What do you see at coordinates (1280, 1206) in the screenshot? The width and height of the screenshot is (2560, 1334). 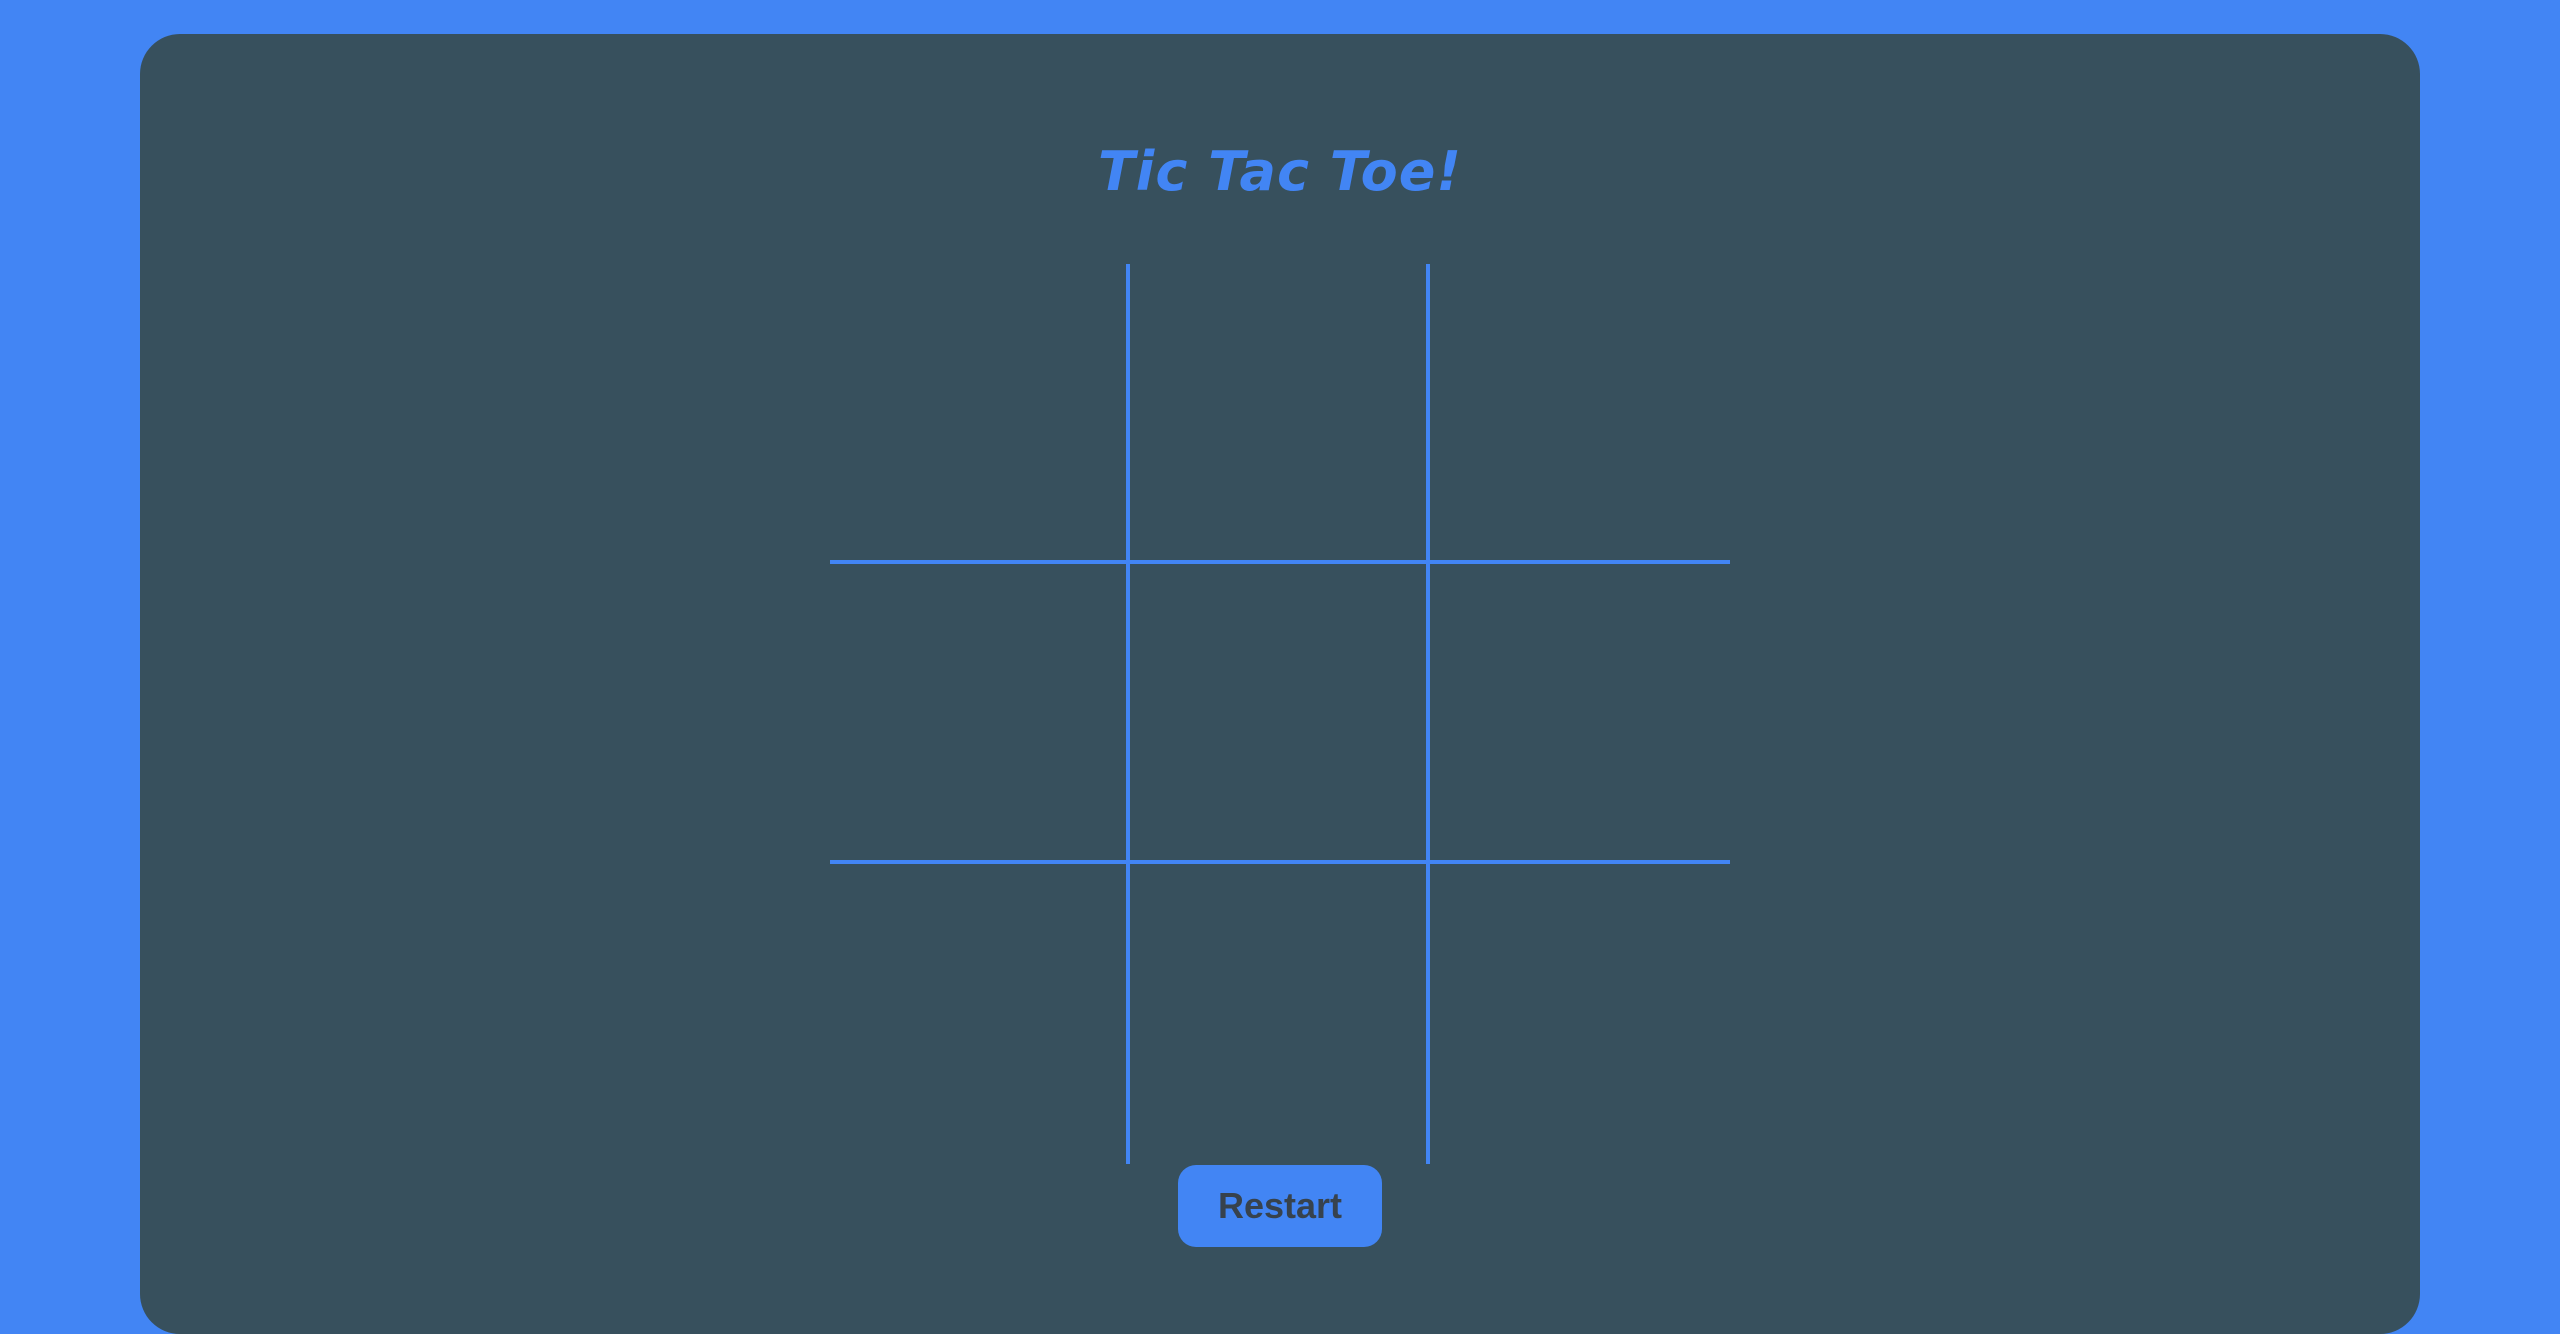 I see `restart-button: Restart` at bounding box center [1280, 1206].